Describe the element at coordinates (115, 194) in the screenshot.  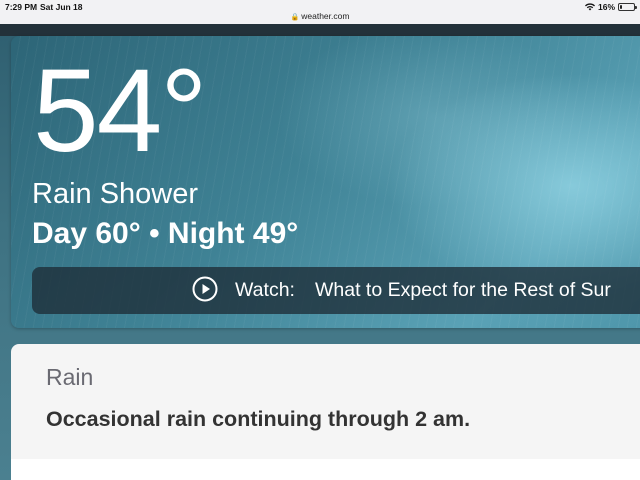
I see `weather-phrase: Rain Shower` at that location.